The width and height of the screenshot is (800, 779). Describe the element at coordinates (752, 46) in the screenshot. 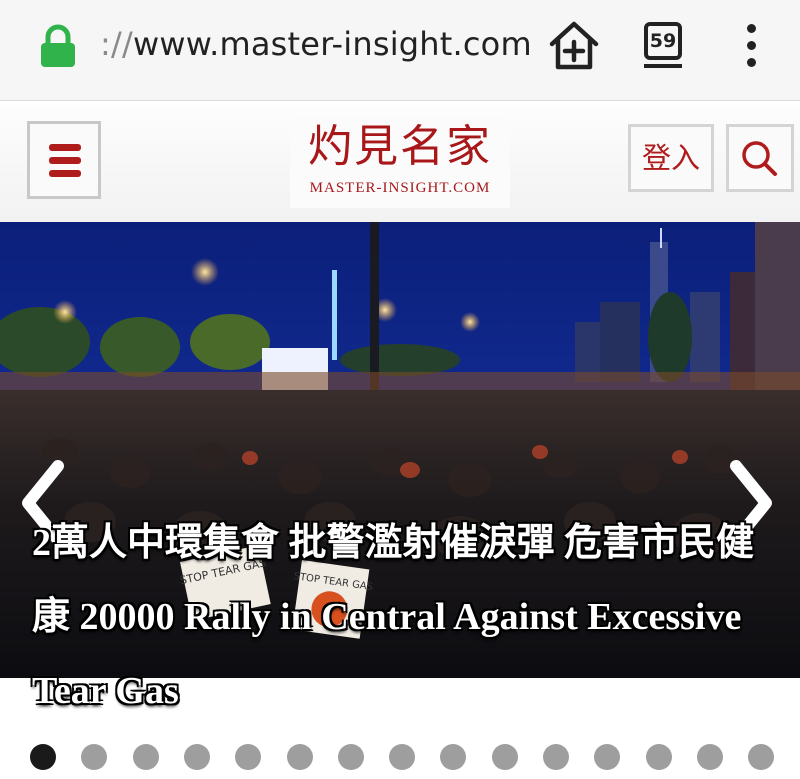

I see `more-vert-icon` at that location.